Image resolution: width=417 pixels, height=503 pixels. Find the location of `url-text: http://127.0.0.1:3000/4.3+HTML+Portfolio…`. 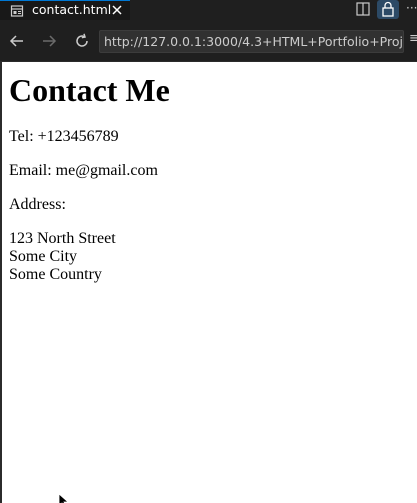

url-text: http://127.0.0.1:3000/4.3+HTML+Portfolio… is located at coordinates (254, 41).